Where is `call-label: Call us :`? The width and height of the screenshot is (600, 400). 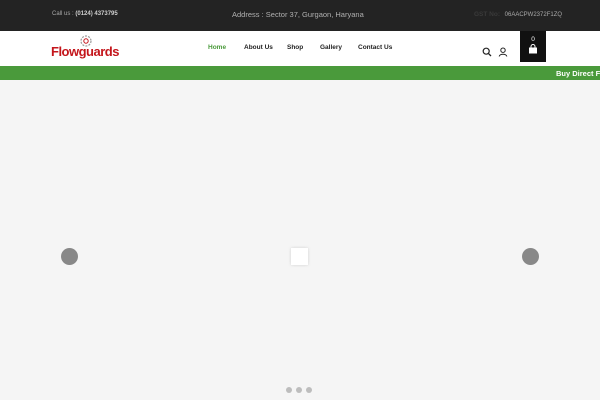
call-label: Call us : is located at coordinates (63, 14).